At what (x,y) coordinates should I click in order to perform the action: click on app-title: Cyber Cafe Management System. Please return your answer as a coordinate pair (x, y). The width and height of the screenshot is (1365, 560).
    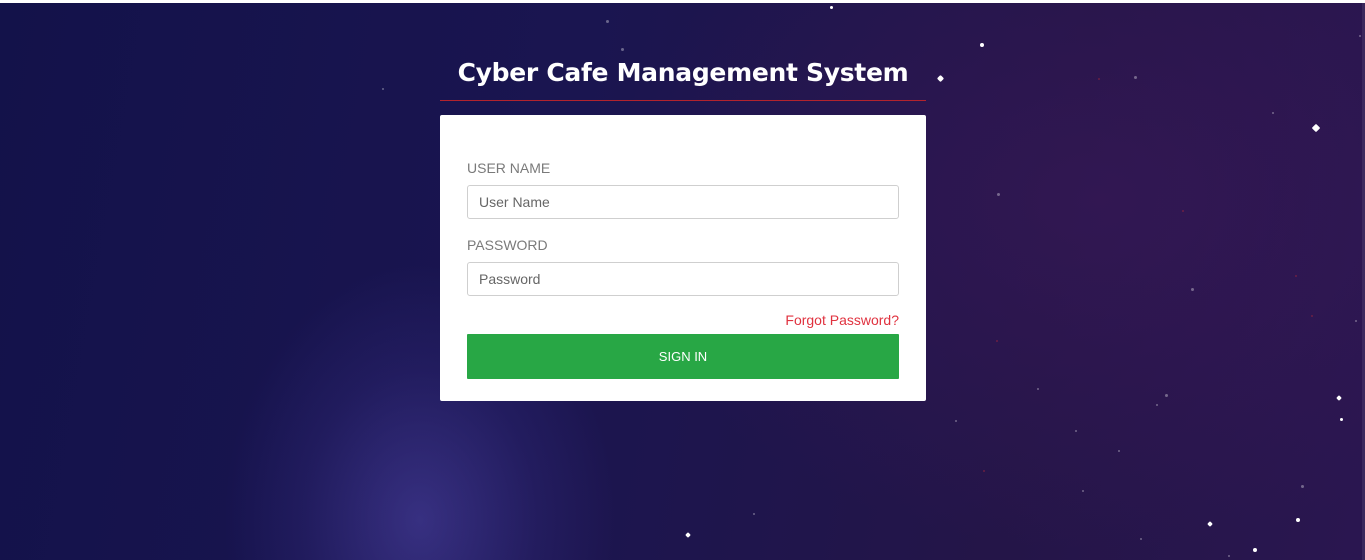
    Looking at the image, I should click on (683, 73).